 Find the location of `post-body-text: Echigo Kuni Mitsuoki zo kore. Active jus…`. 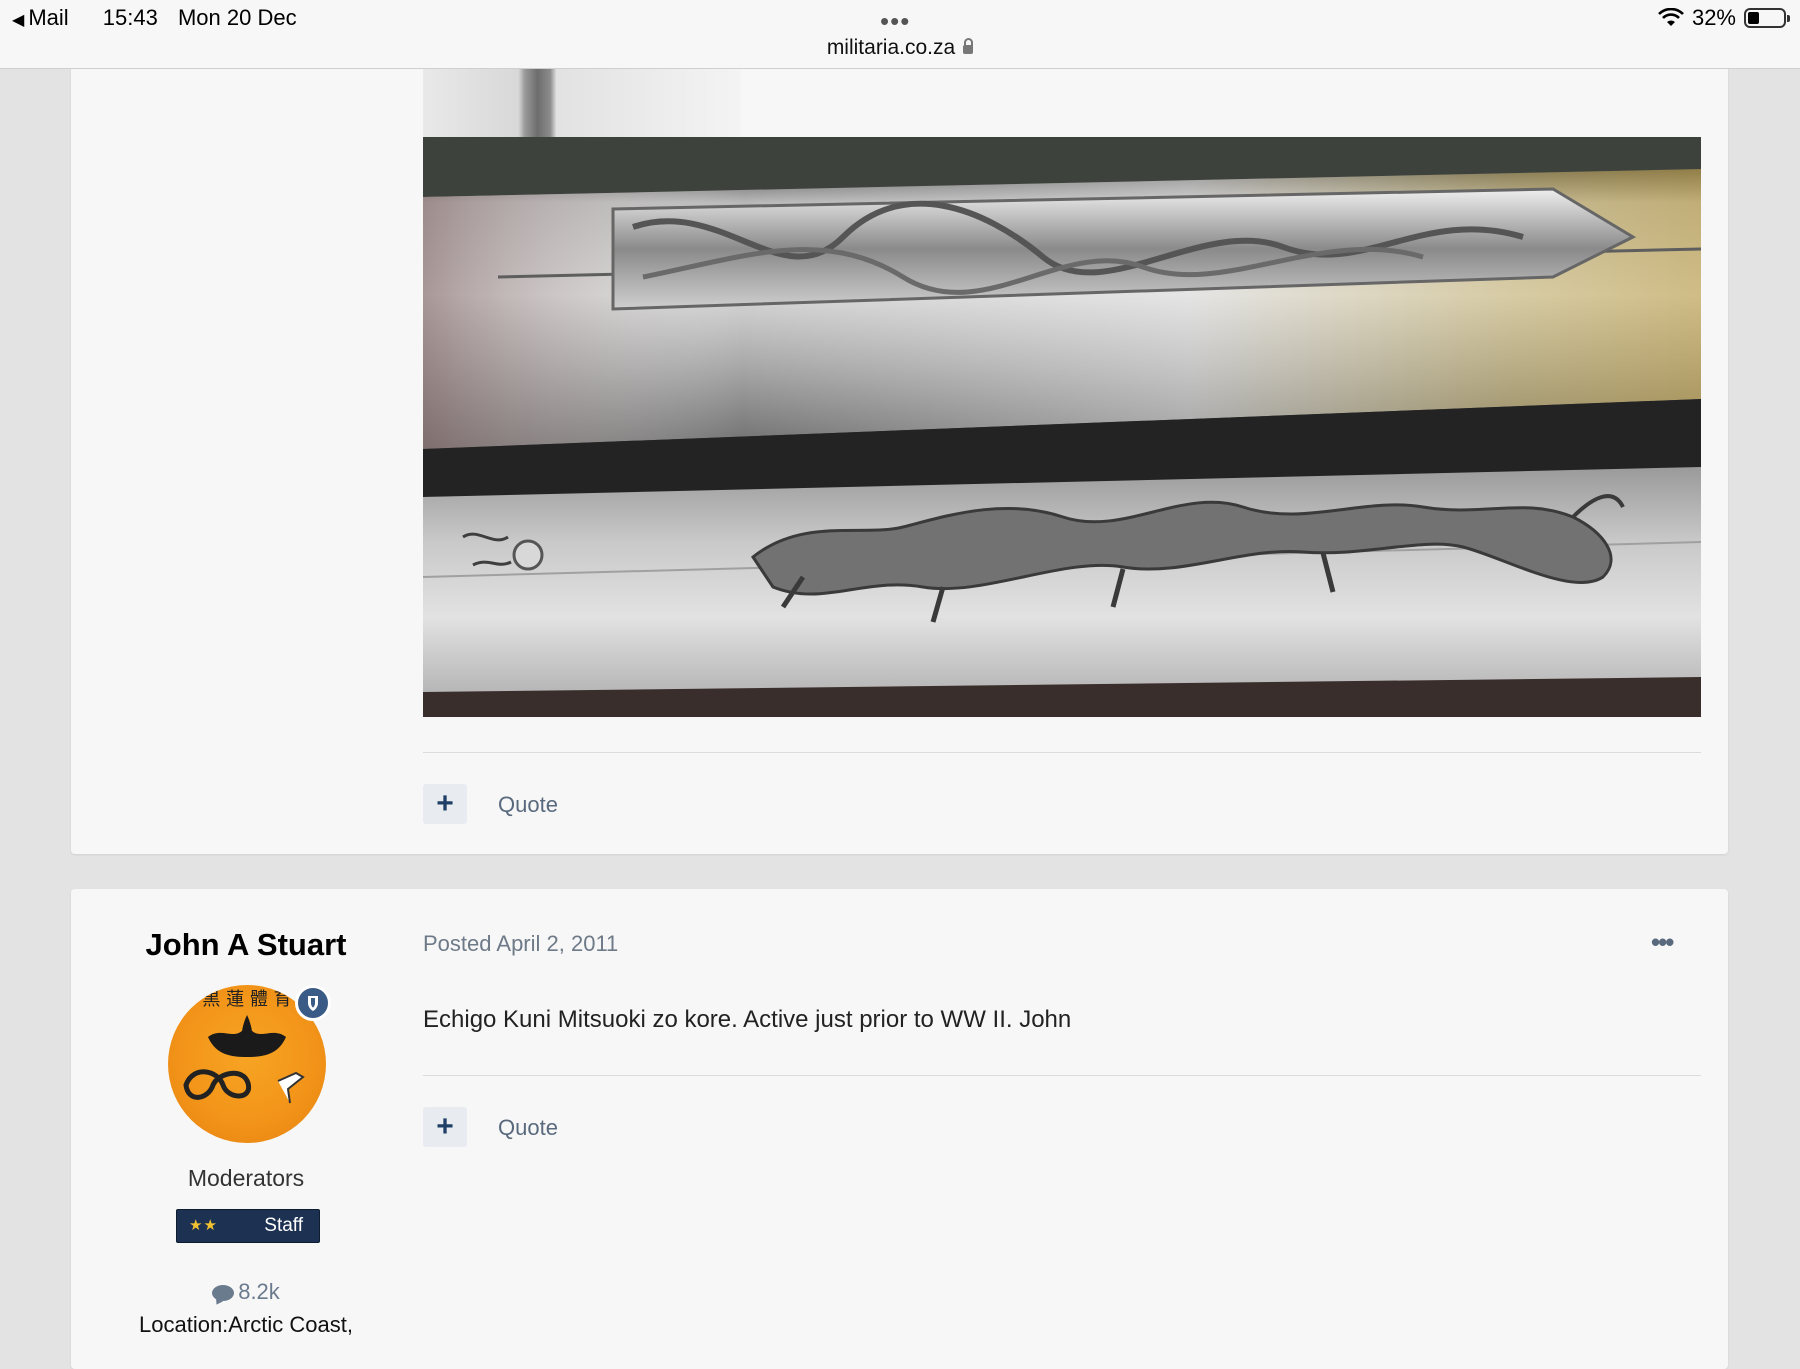

post-body-text: Echigo Kuni Mitsuoki zo kore. Active jus… is located at coordinates (747, 1019).